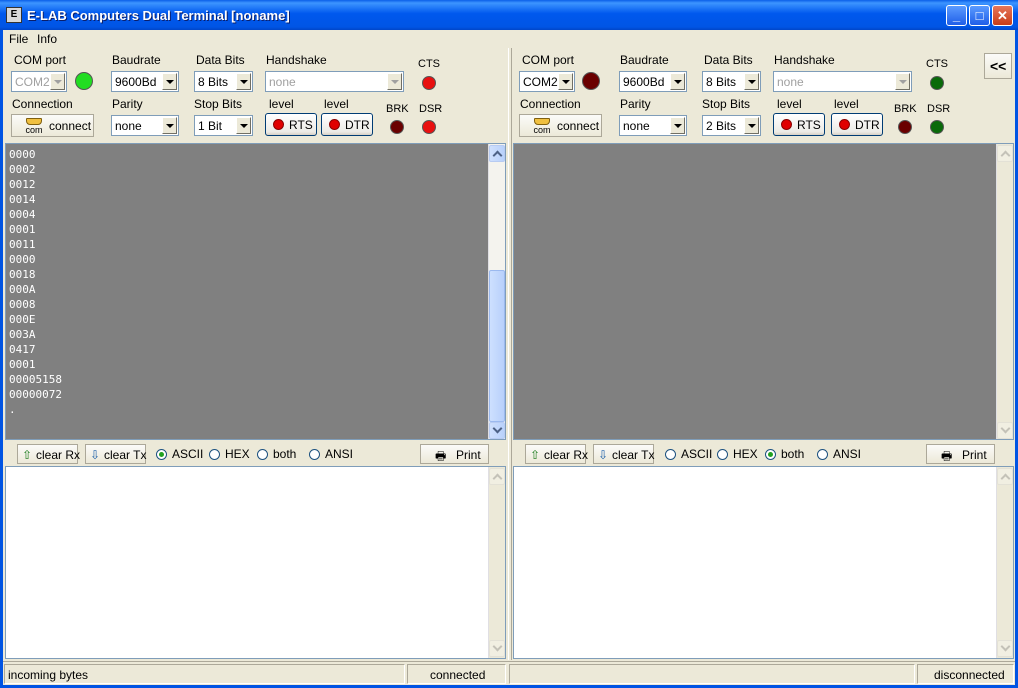 The image size is (1018, 688). Describe the element at coordinates (223, 81) in the screenshot. I see `left-data-bits-select: 8 Bits` at that location.